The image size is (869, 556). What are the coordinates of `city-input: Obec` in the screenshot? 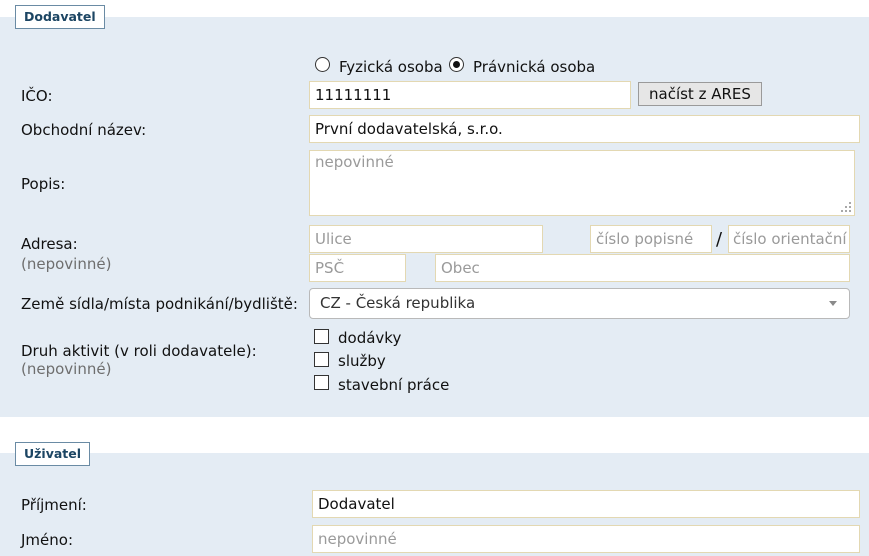 It's located at (642, 268).